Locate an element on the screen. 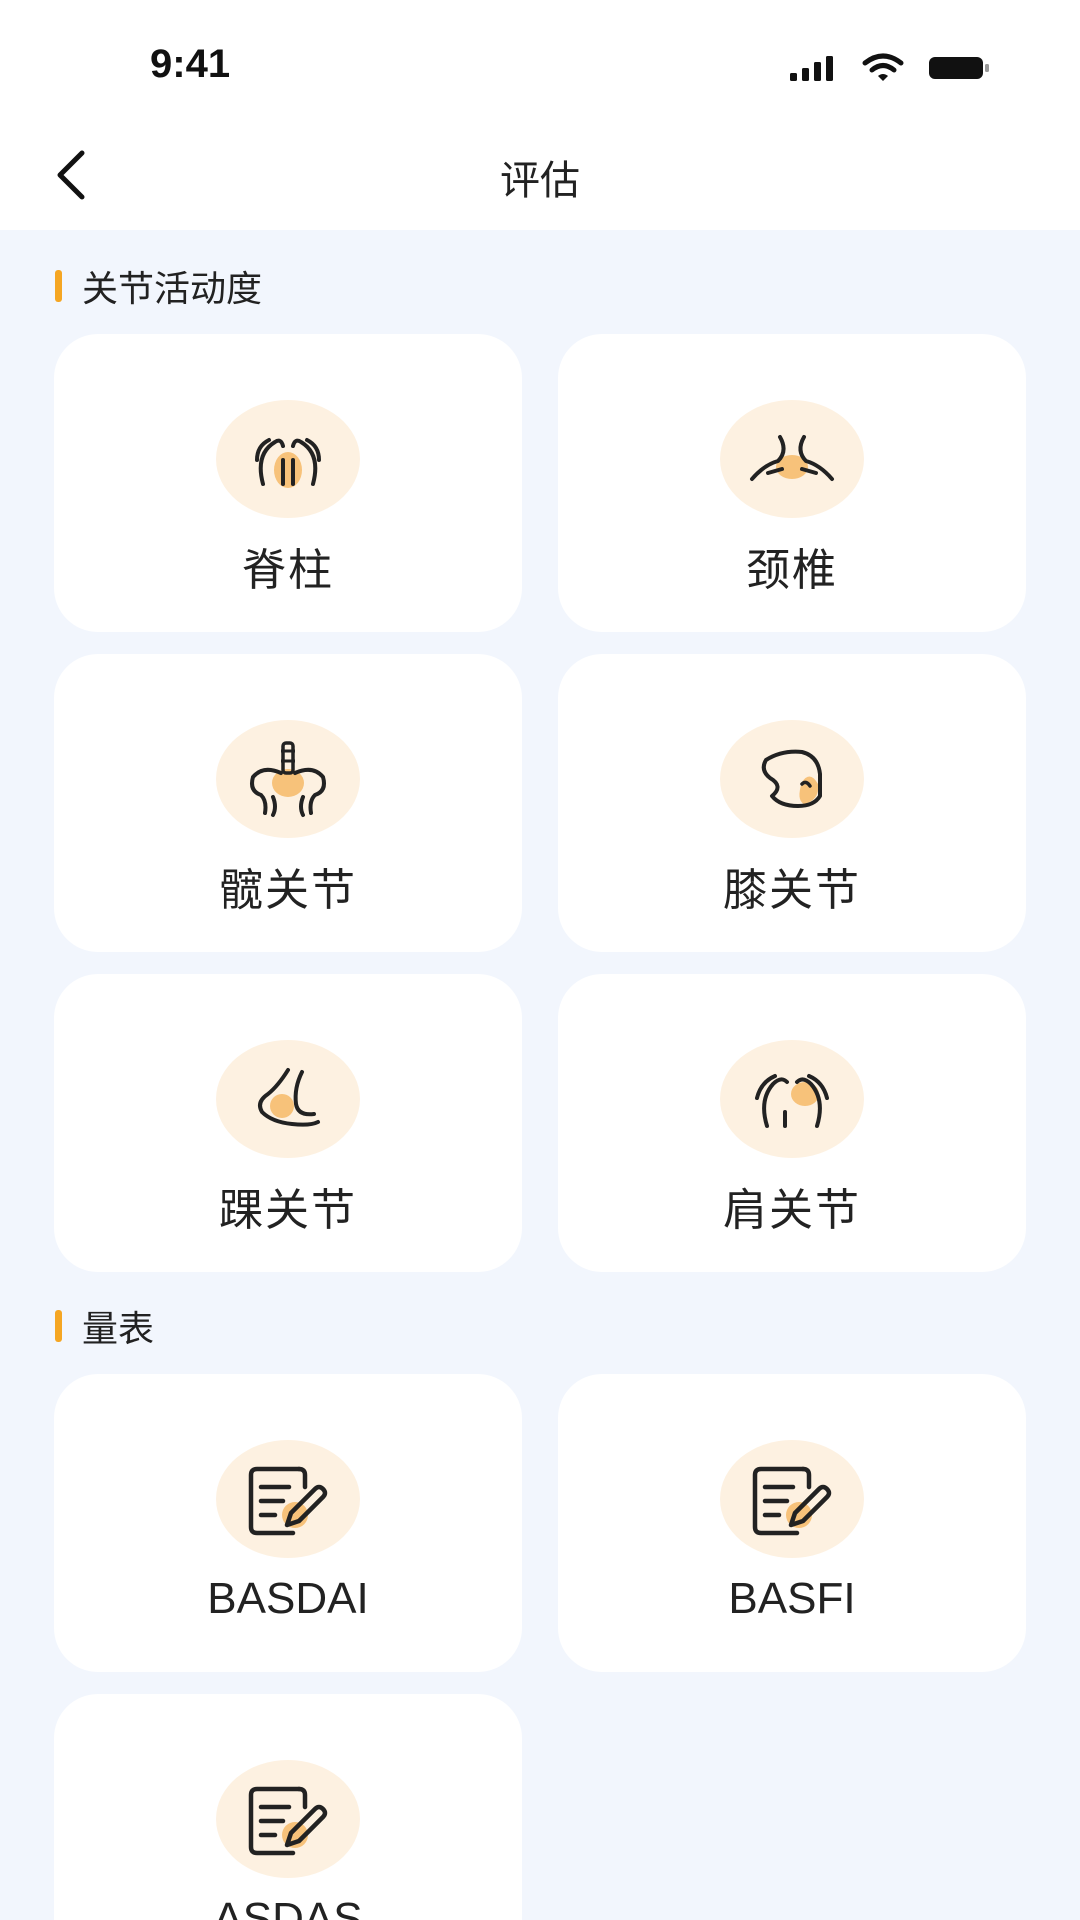 The height and width of the screenshot is (1920, 1080). card-asdas: ASDAS is located at coordinates (288, 1807).